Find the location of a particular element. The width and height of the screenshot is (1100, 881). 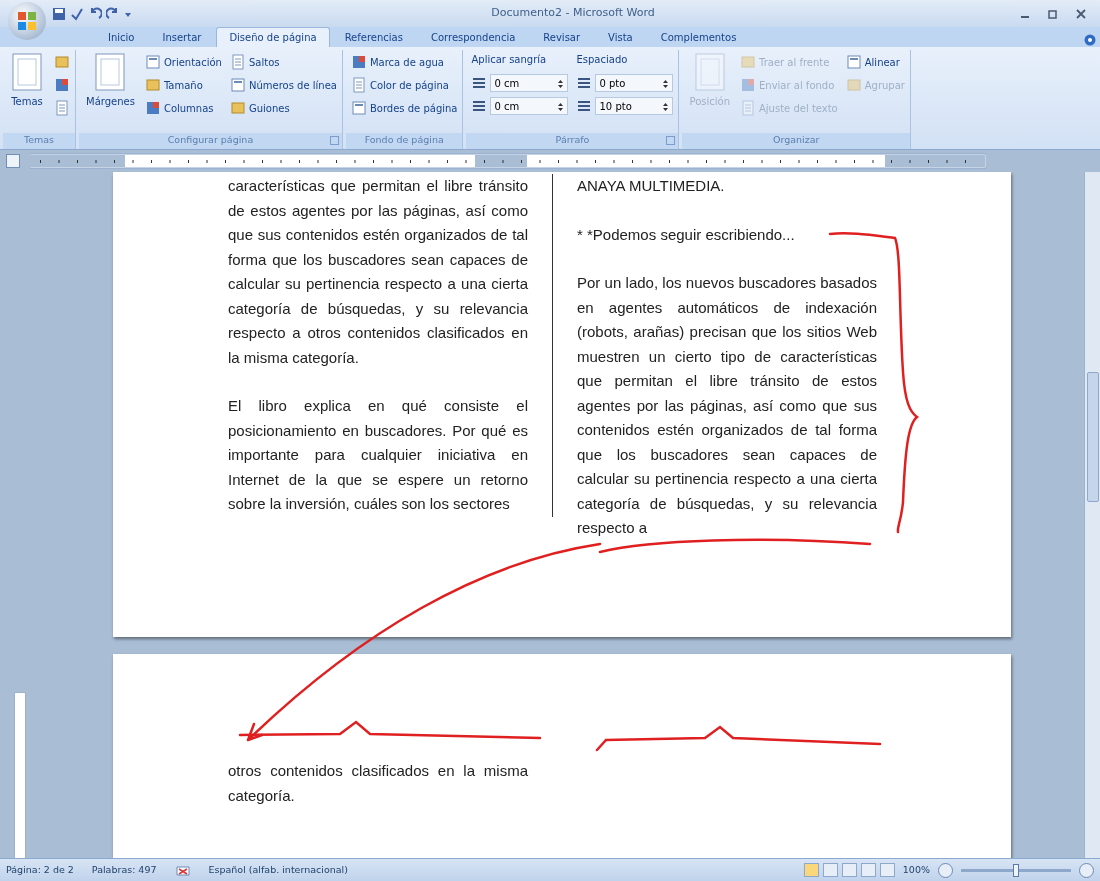

ribbon-button: Números de línea is located at coordinates (283, 85).